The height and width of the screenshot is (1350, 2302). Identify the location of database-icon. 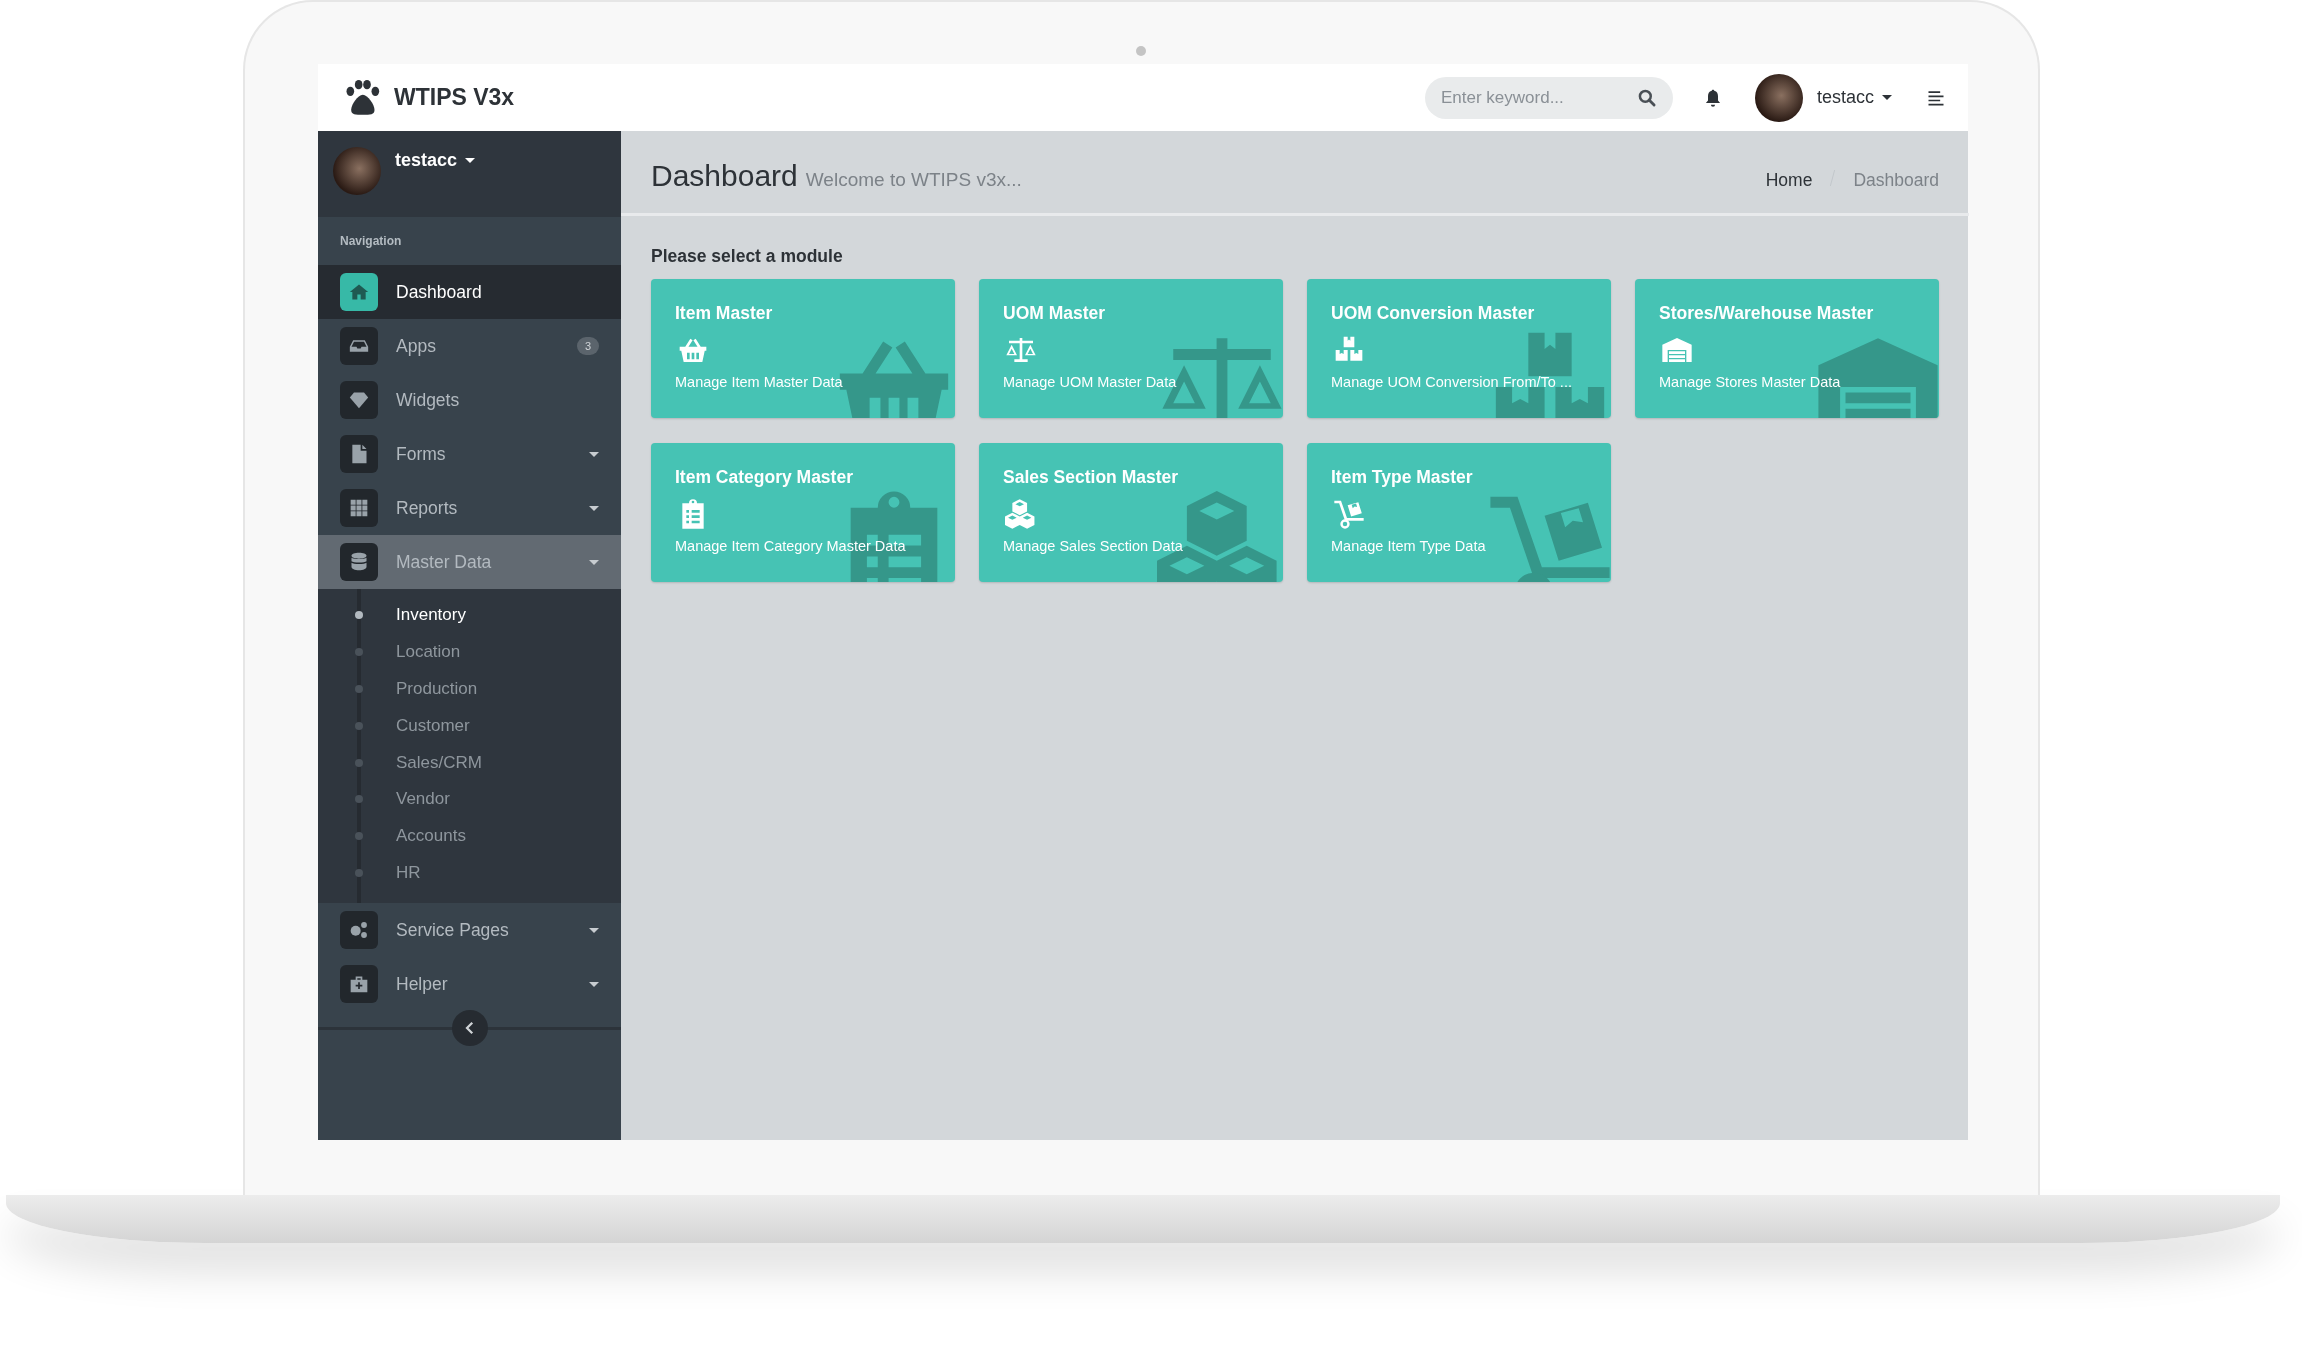
(359, 562).